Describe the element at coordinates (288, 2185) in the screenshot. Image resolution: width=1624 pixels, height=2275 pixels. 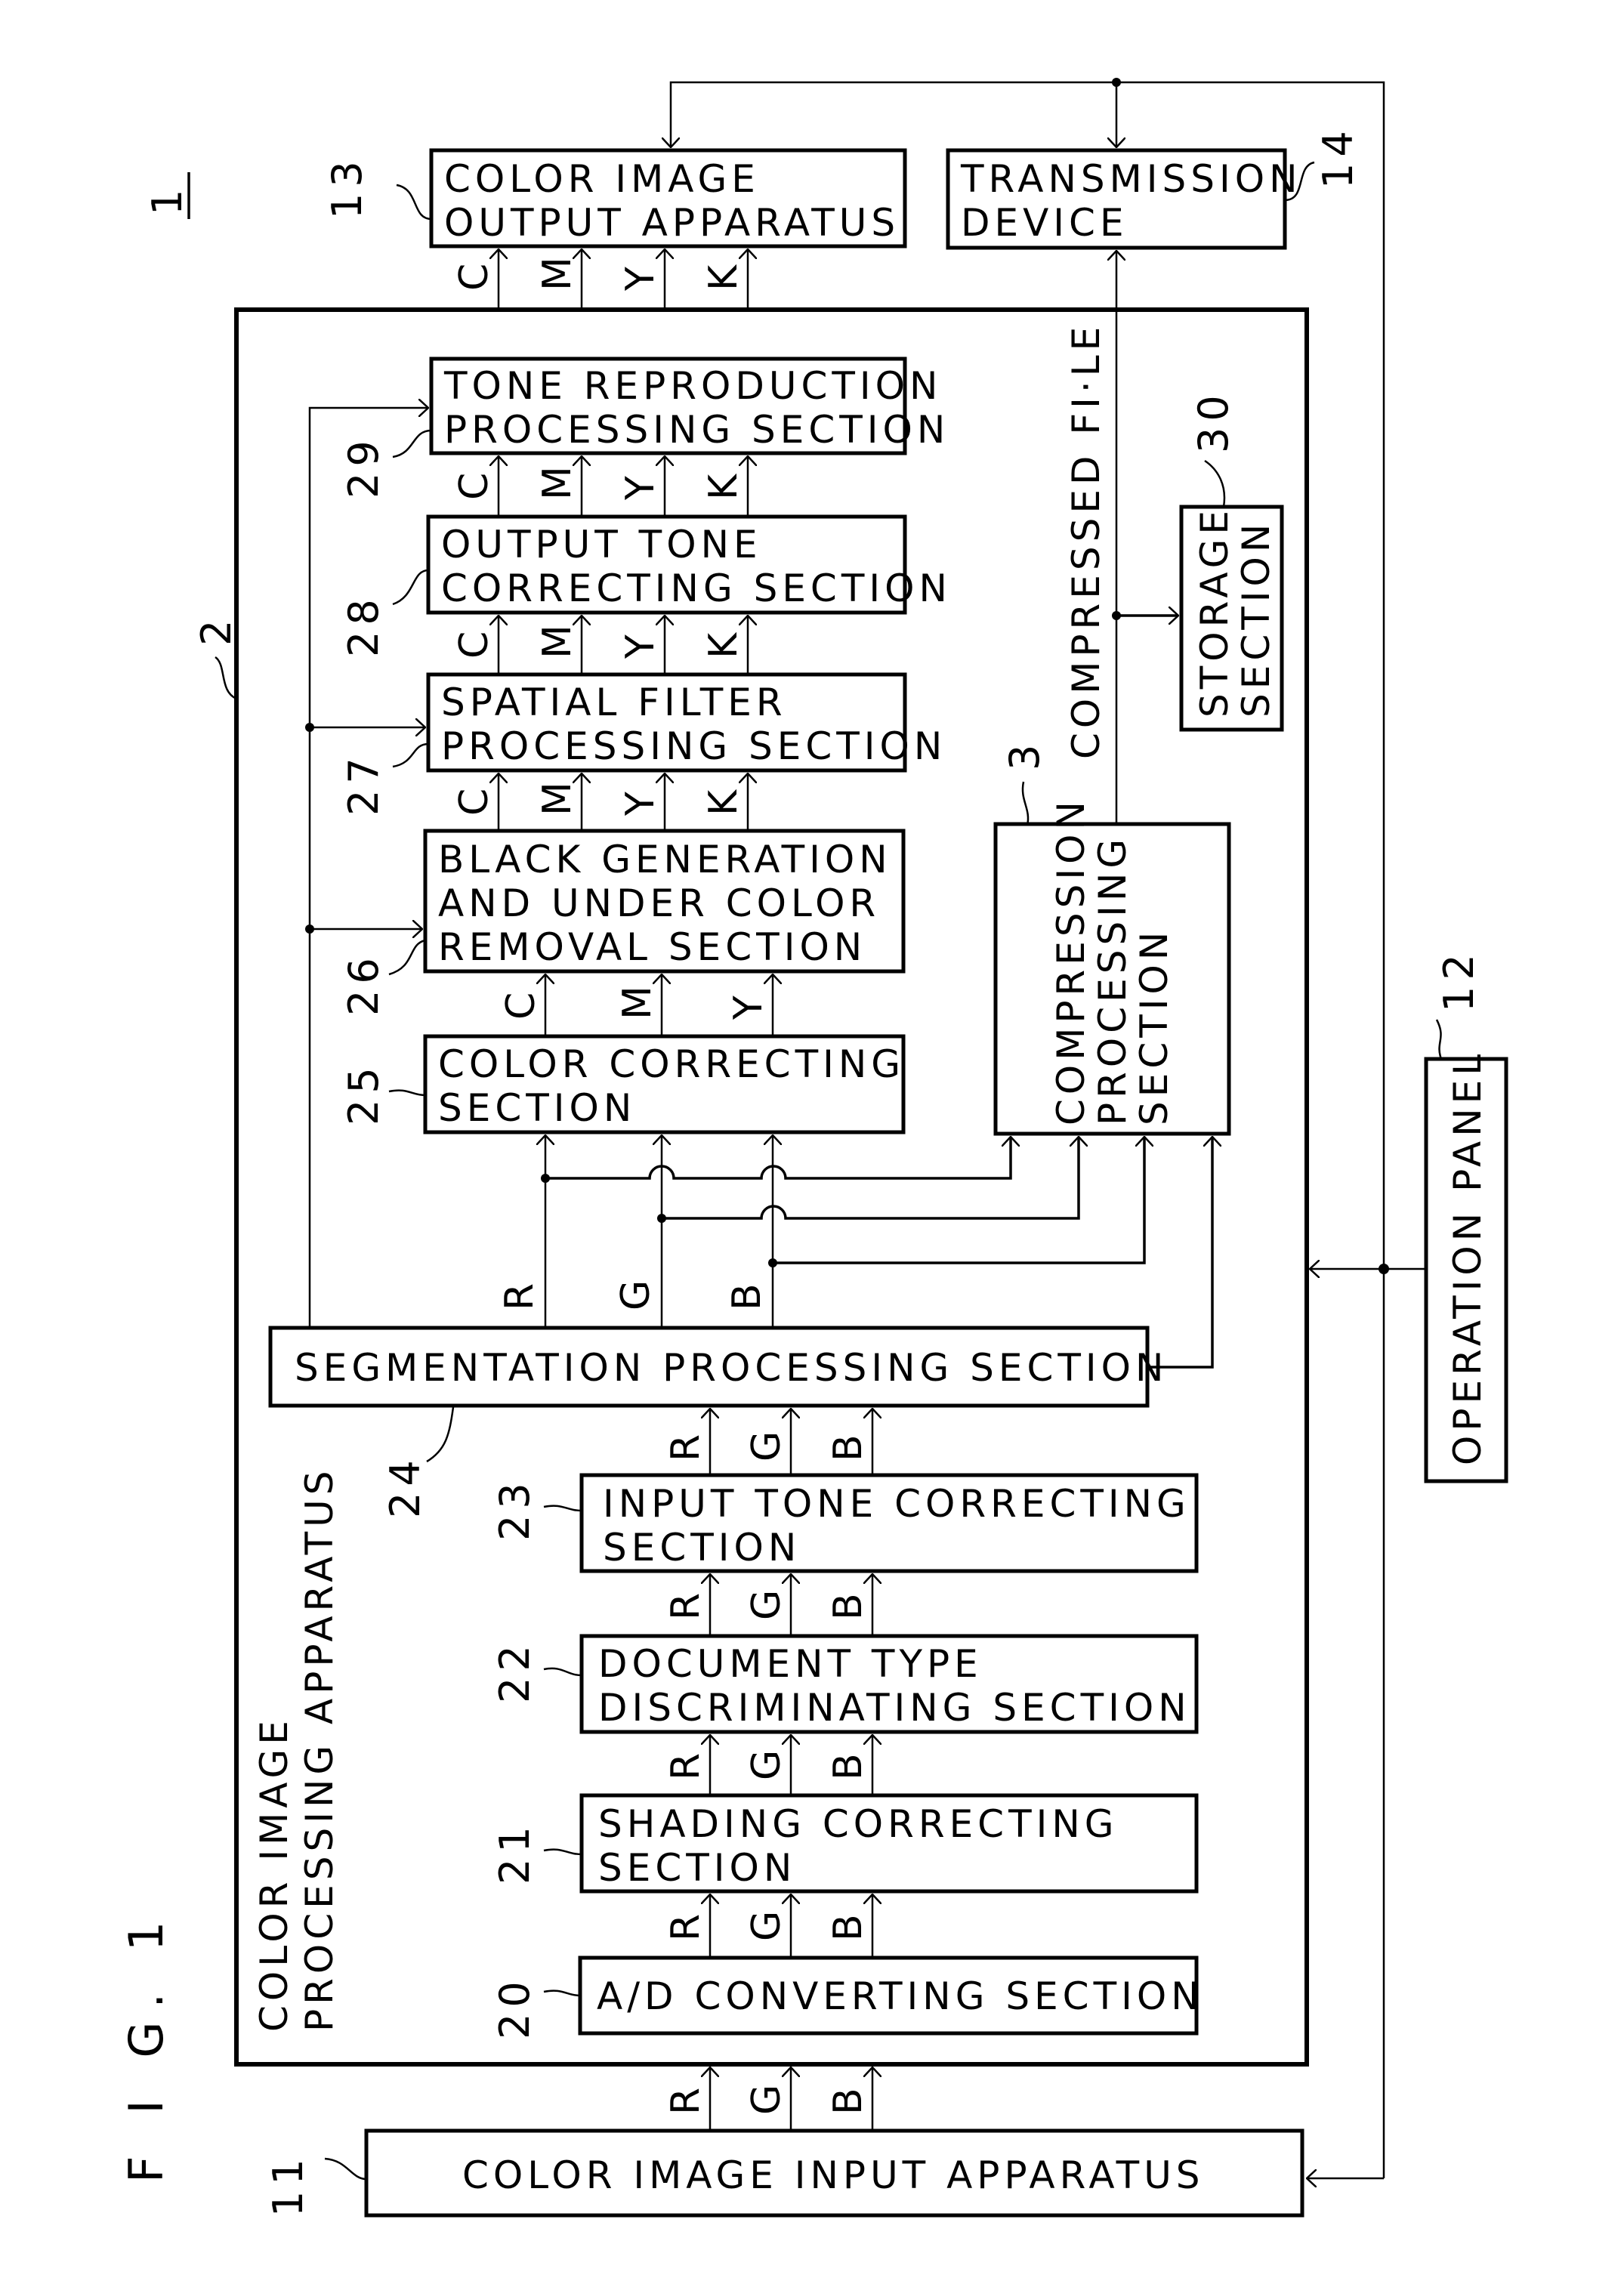
I see `ref-11: 11` at that location.